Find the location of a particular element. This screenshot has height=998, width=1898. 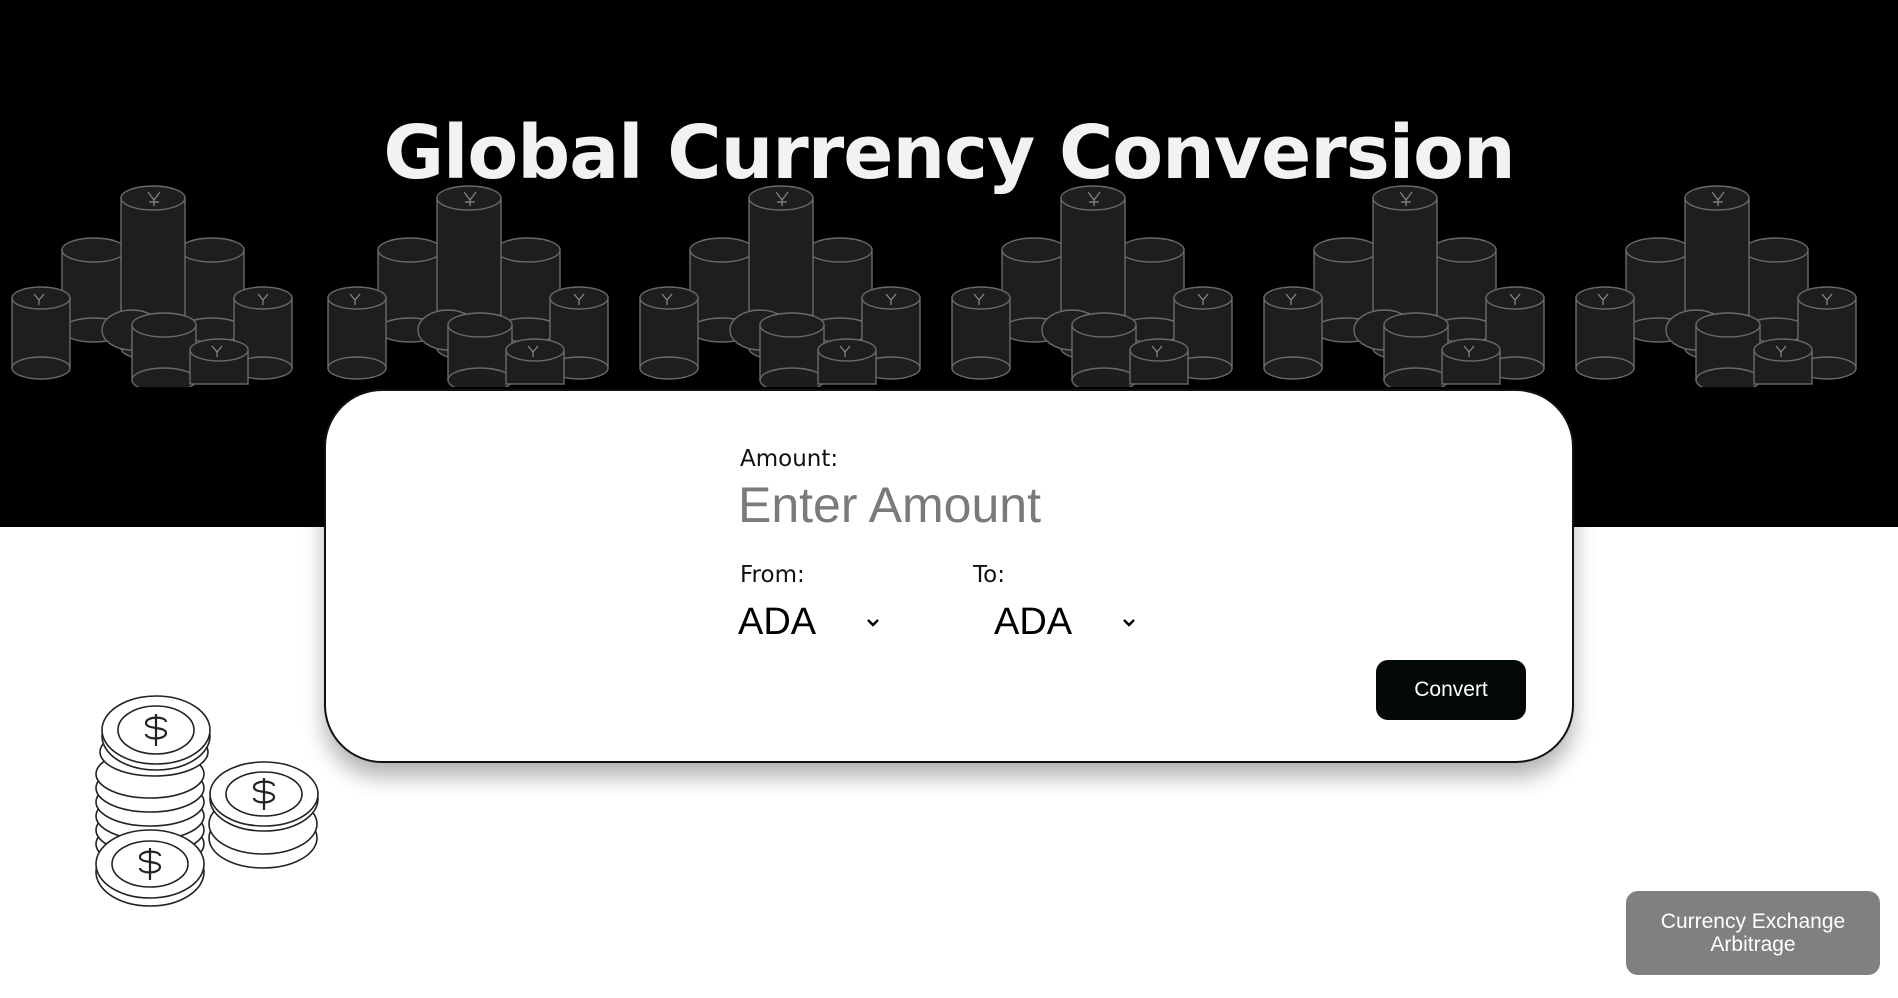

page-title: Global Currency Conversion is located at coordinates (949, 153).